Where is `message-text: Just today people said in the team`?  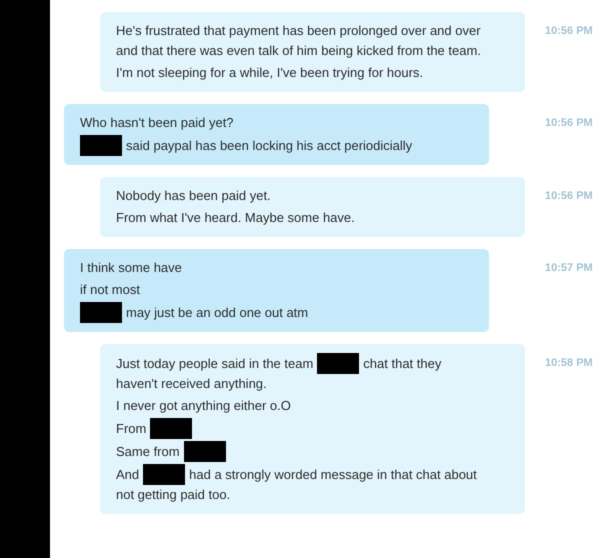
message-text: Just today people said in the team is located at coordinates (215, 363).